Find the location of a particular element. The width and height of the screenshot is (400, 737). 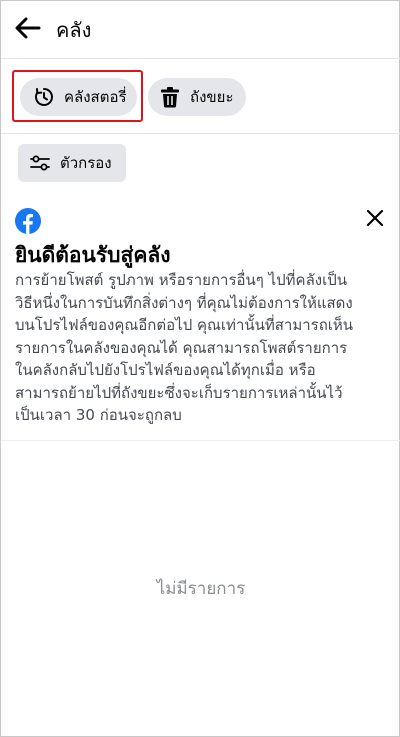

close-button is located at coordinates (375, 220).